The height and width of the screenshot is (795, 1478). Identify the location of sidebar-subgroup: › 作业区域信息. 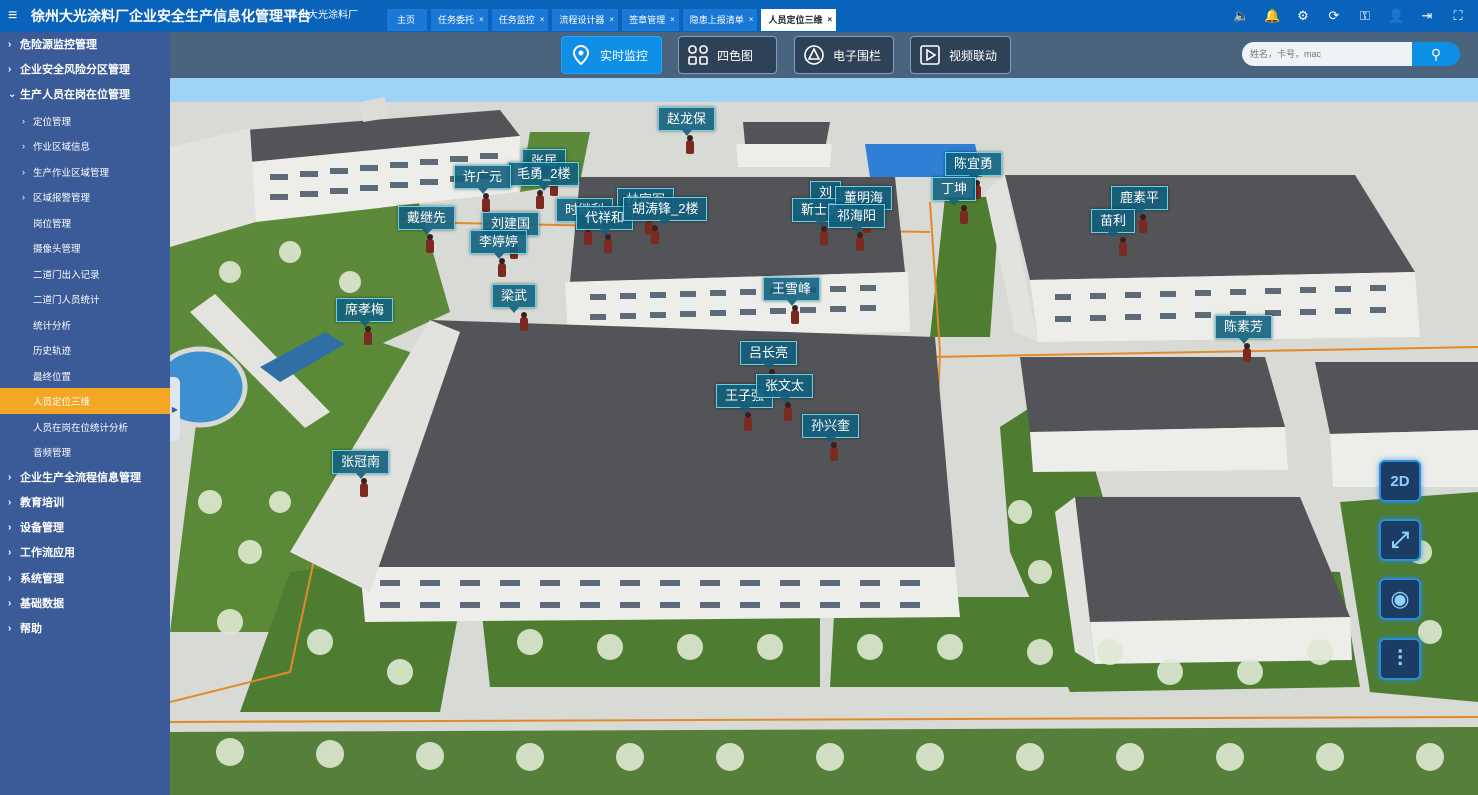
(85, 146).